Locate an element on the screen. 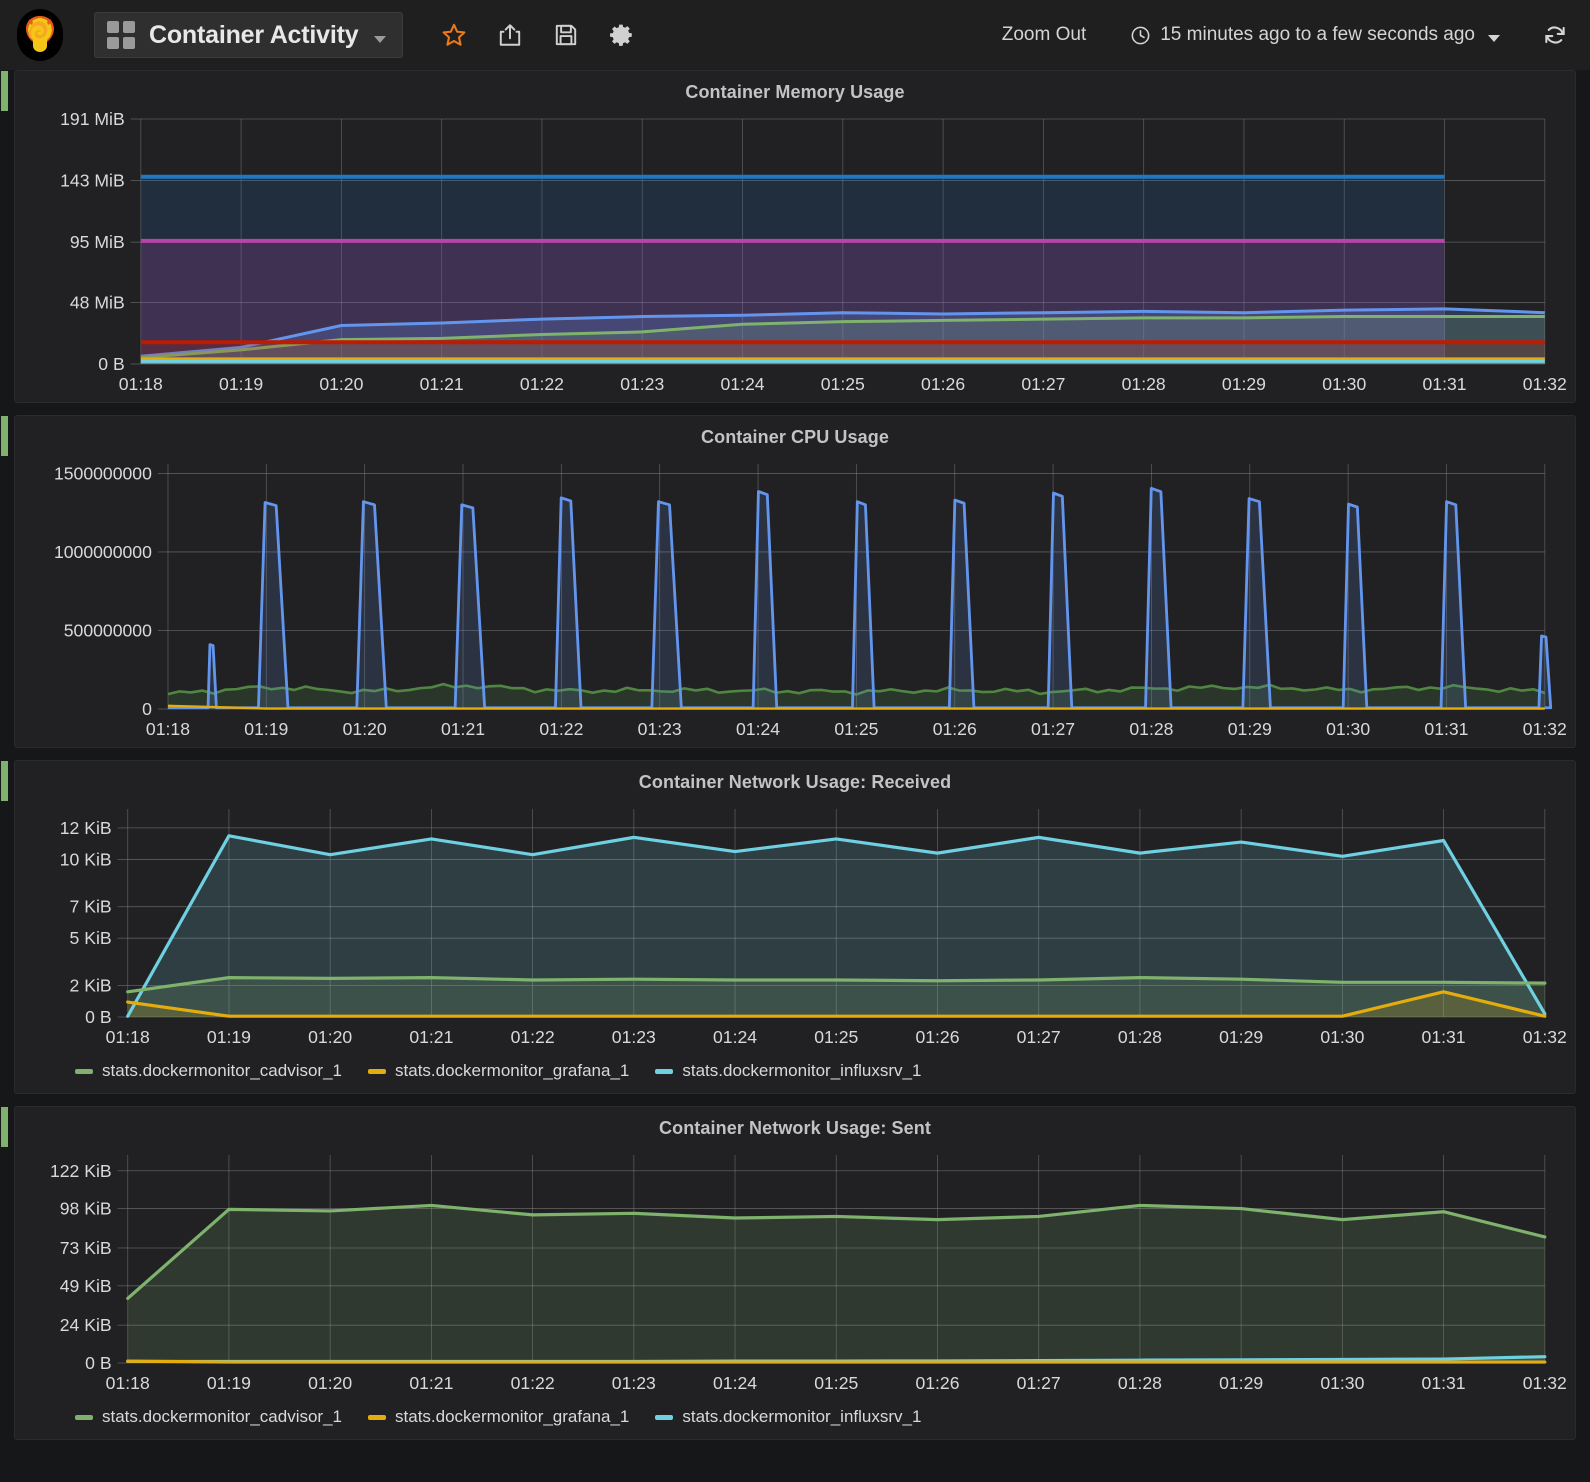 This screenshot has height=1482, width=1590. svg-text: 122 KiB is located at coordinates (81, 1171).